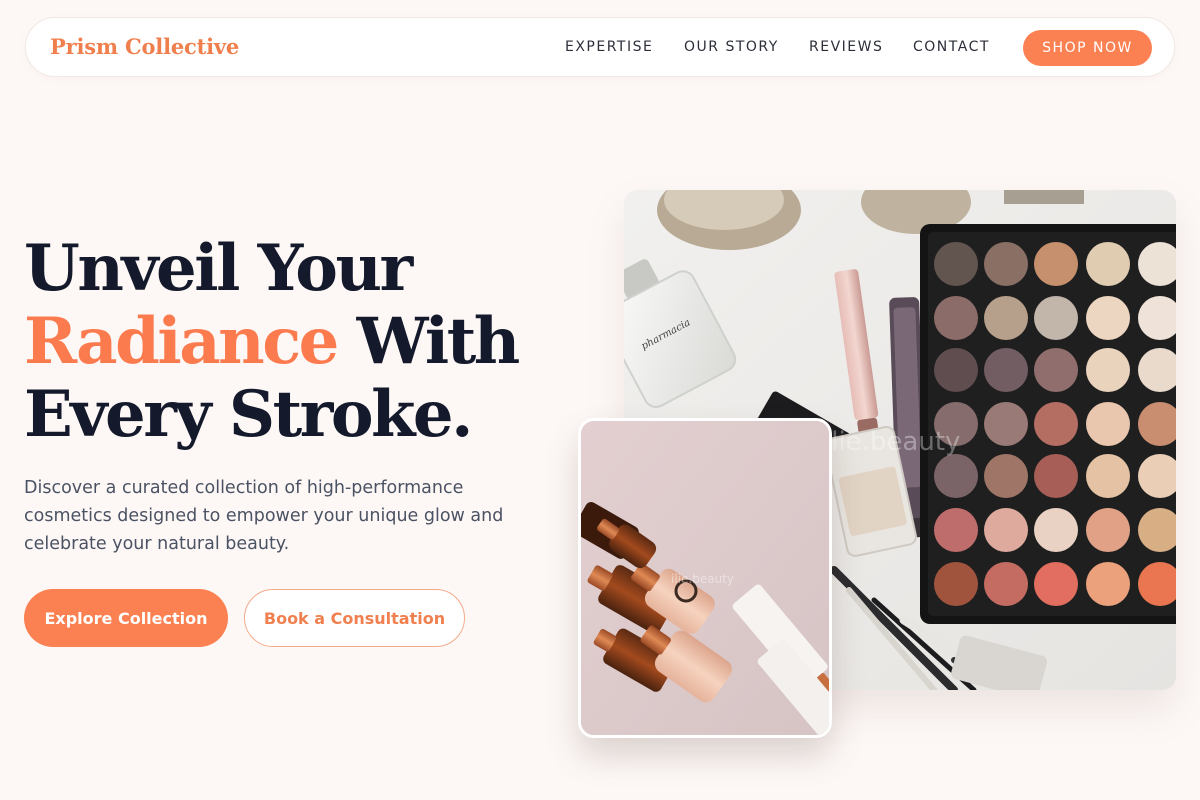 The width and height of the screenshot is (1200, 800). I want to click on nav-link-reviews: REVIEWS, so click(846, 47).